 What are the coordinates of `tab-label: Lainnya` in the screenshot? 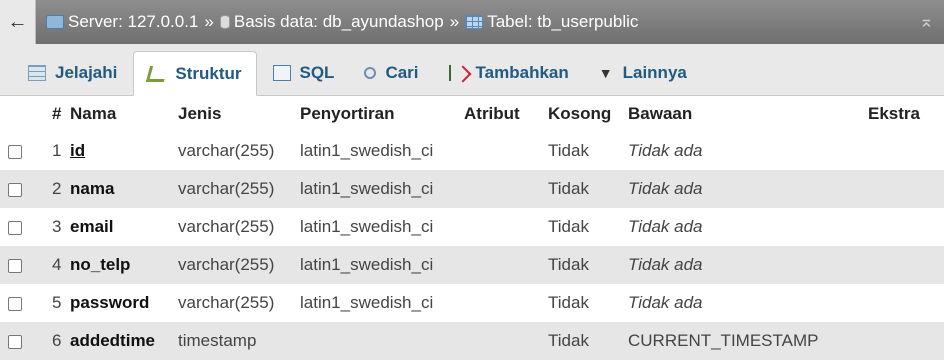 It's located at (654, 72).